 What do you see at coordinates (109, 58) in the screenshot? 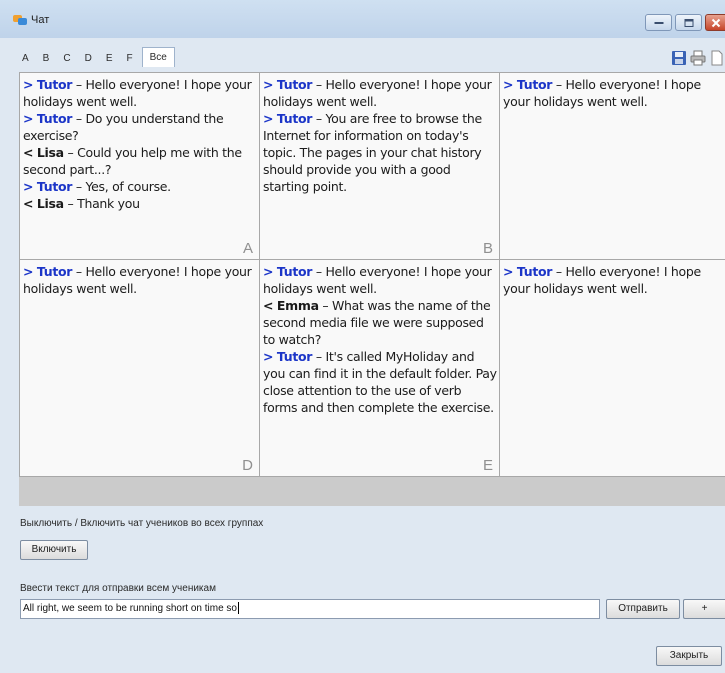
I see `tab-e: E` at bounding box center [109, 58].